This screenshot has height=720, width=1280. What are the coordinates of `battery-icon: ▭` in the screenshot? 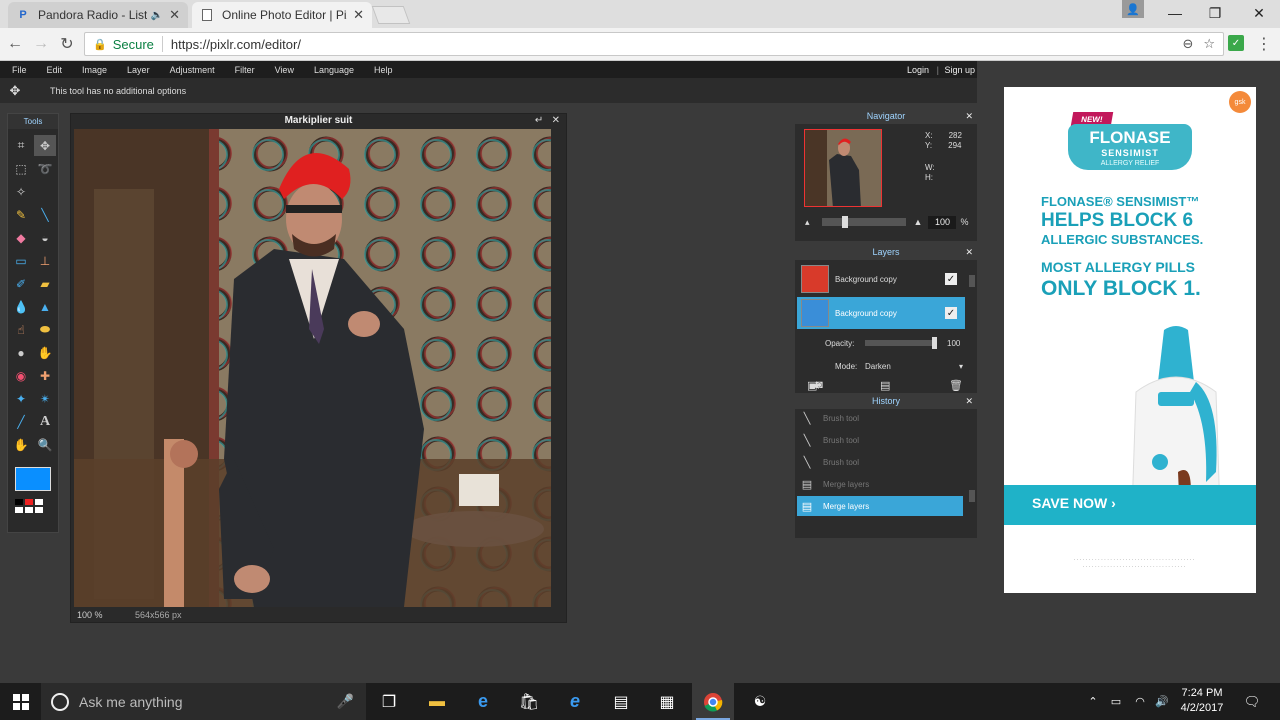 It's located at (1116, 701).